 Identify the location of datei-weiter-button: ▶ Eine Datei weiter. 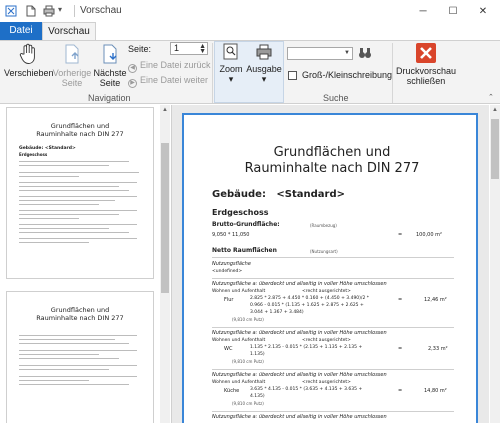
(168, 81).